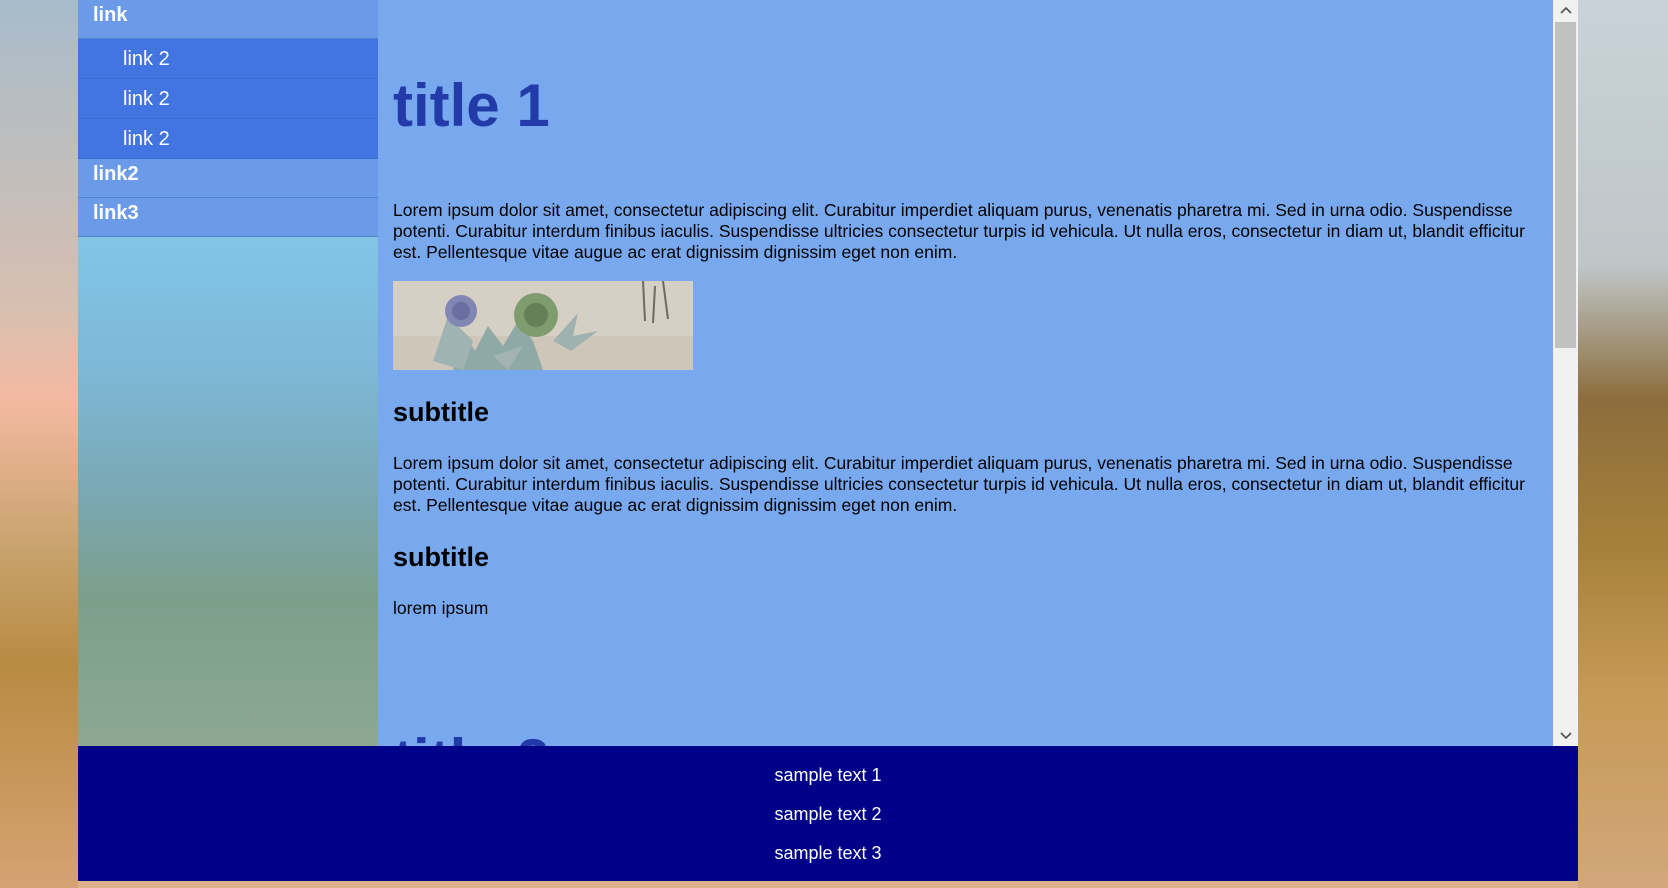 The height and width of the screenshot is (888, 1668). I want to click on footer-text-3: sample text 3, so click(828, 853).